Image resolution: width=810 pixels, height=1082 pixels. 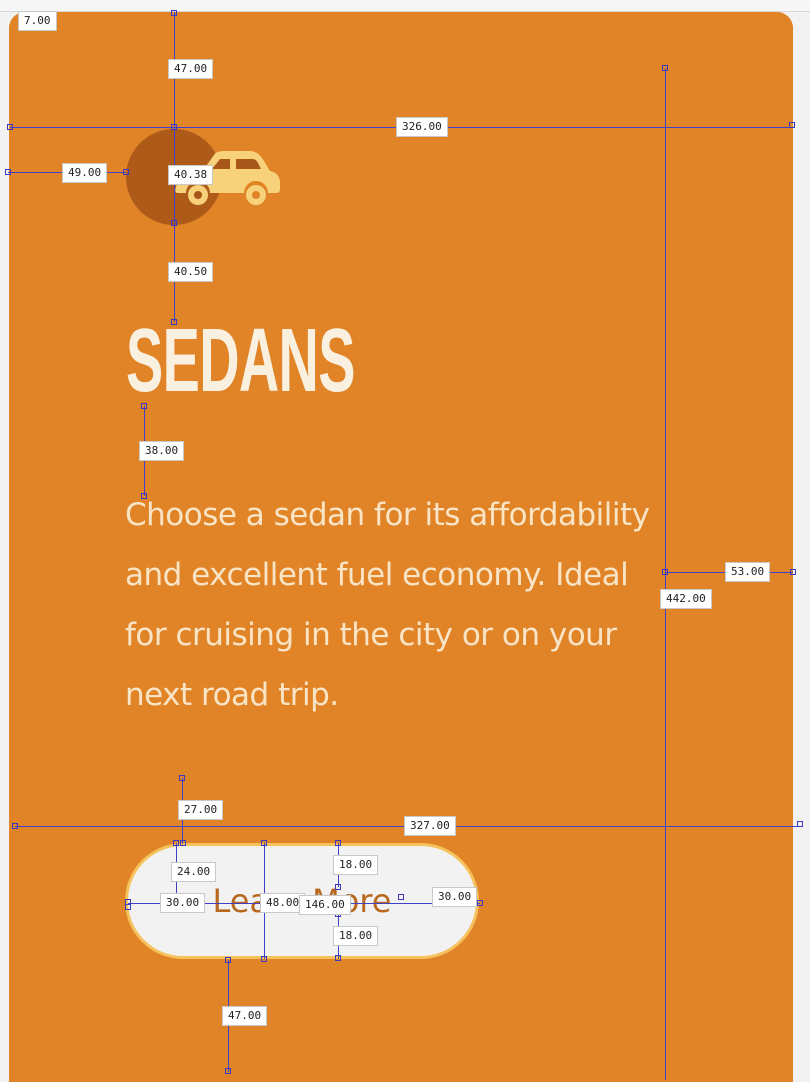 I want to click on top-bar, so click(x=405, y=6).